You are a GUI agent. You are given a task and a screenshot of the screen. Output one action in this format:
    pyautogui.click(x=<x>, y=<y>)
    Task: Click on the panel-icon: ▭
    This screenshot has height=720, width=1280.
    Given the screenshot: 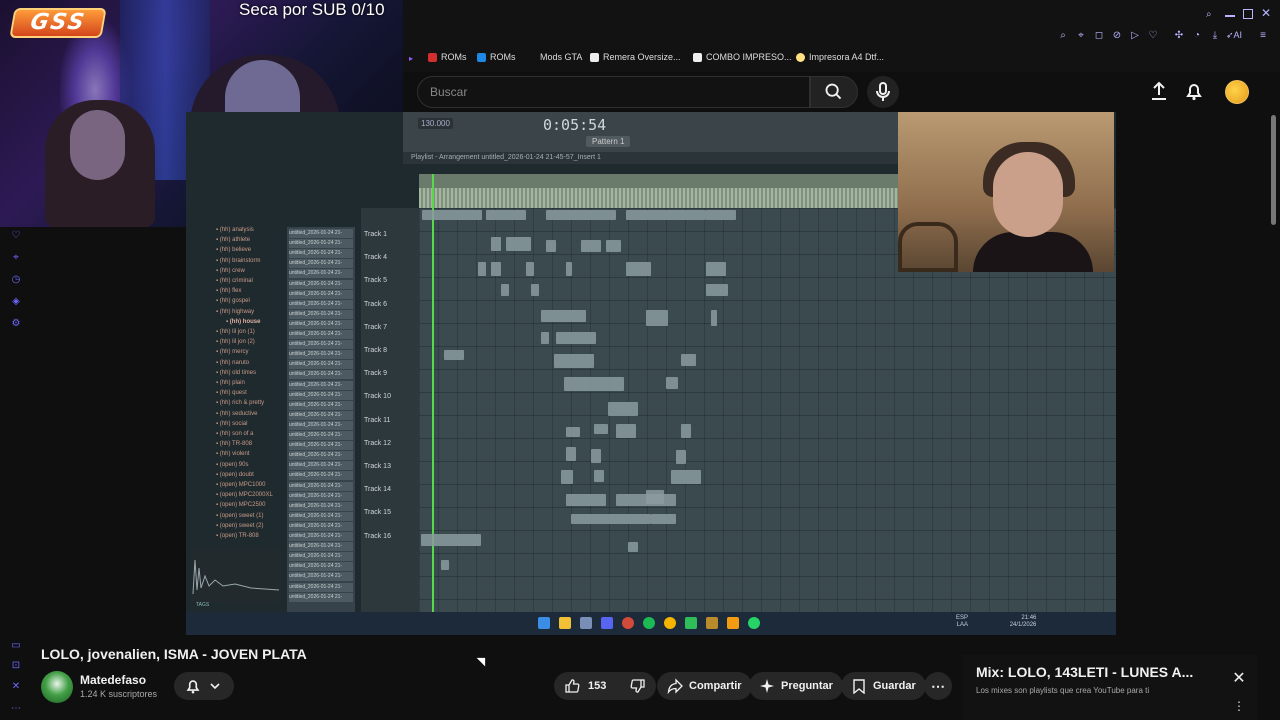 What is the action you would take?
    pyautogui.click(x=16, y=646)
    